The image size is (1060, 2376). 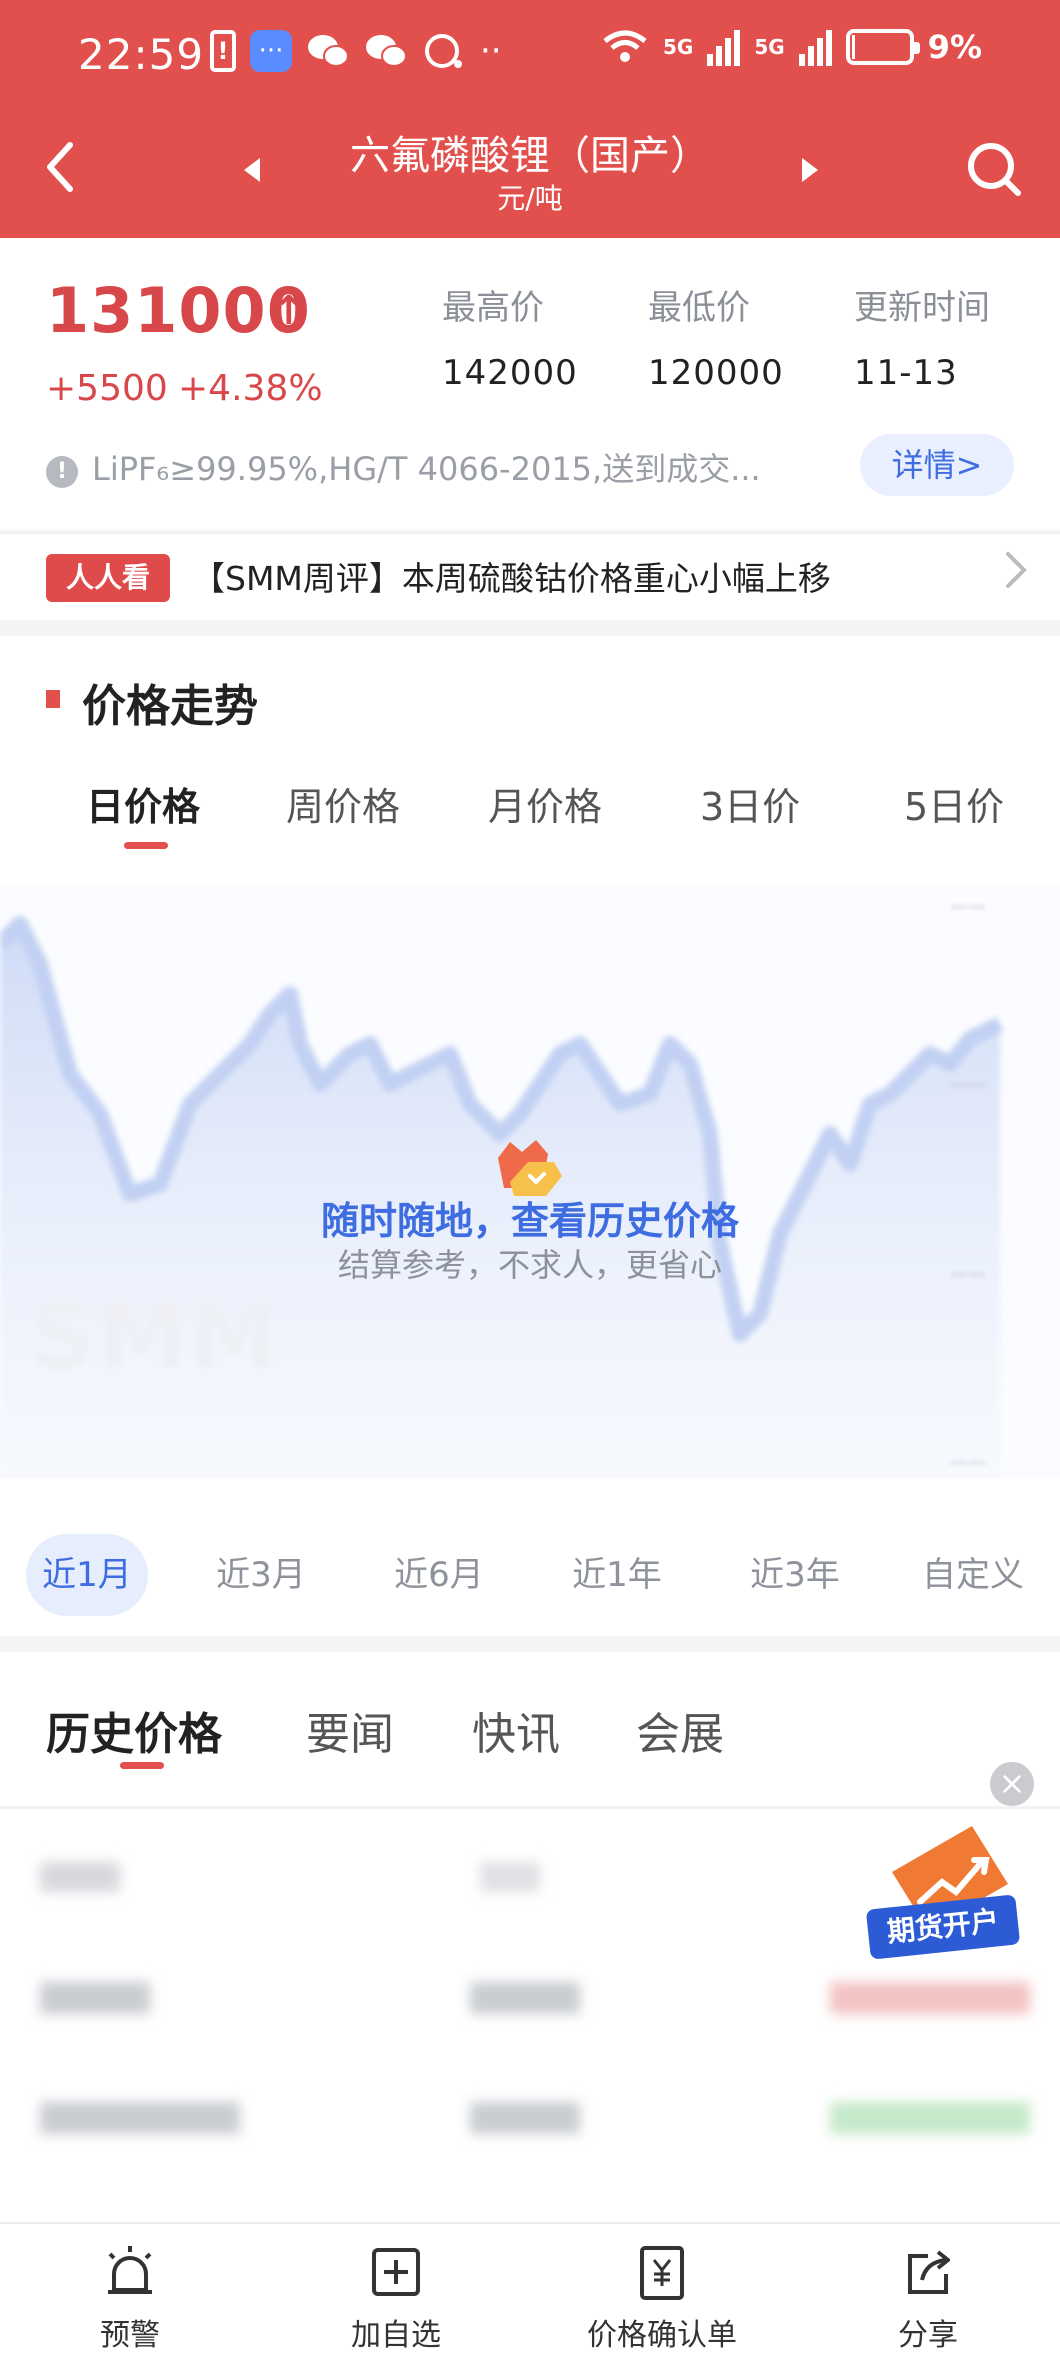 I want to click on range-3m: 近3月, so click(x=261, y=1575).